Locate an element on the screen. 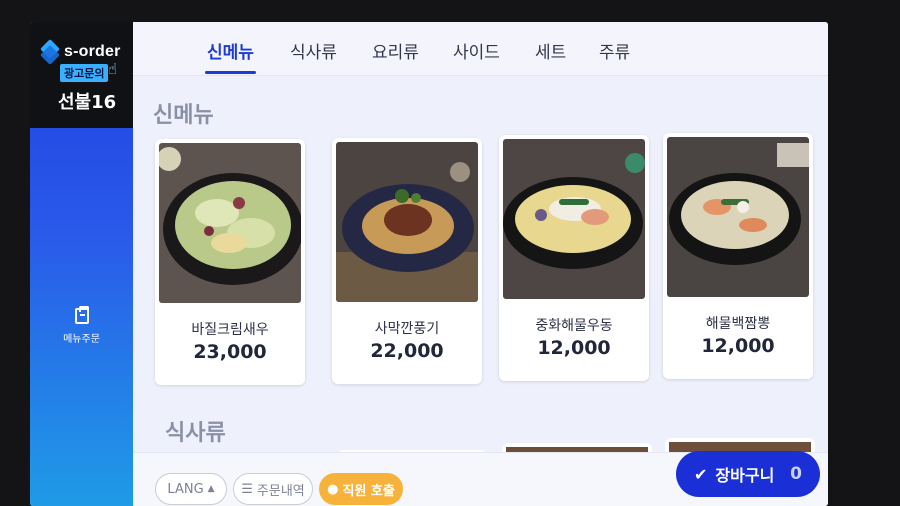  logo-icon is located at coordinates (50, 52).